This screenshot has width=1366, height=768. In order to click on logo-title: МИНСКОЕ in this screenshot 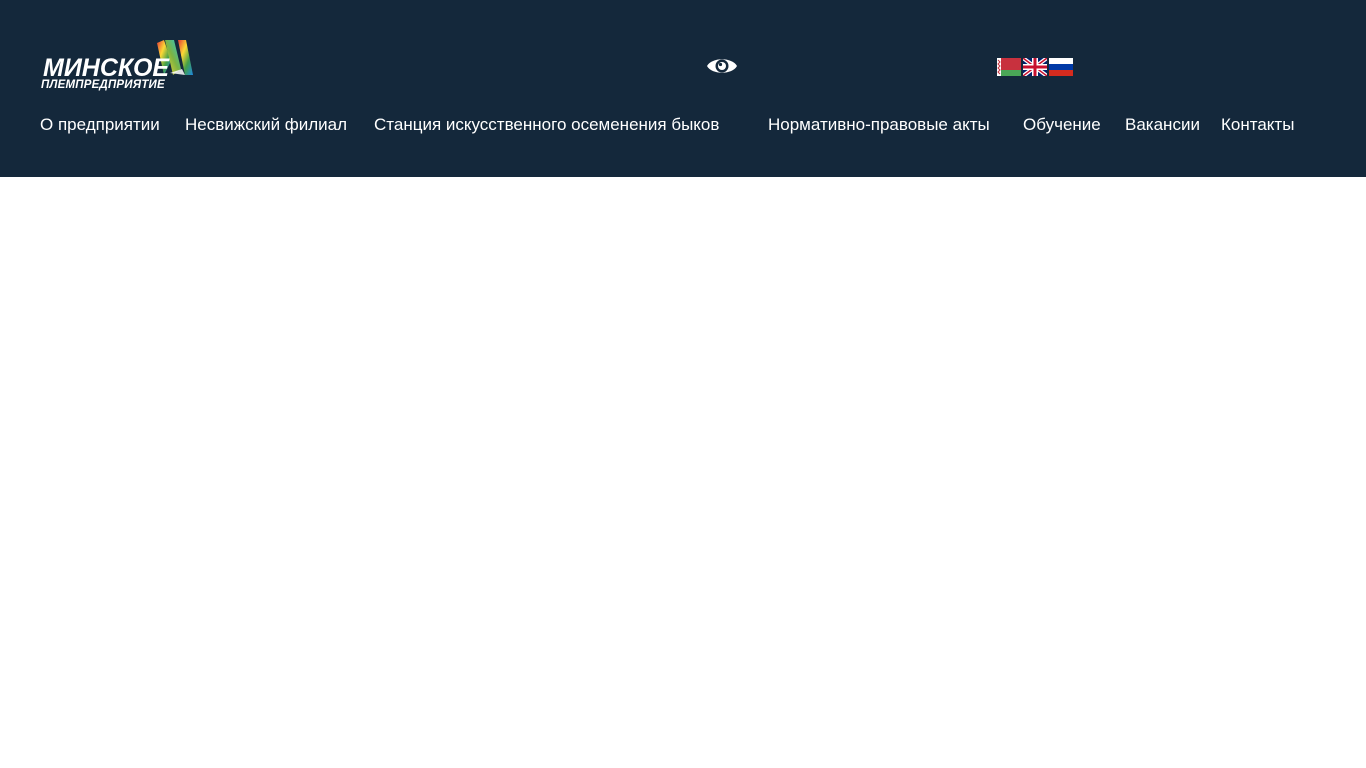, I will do `click(106, 68)`.